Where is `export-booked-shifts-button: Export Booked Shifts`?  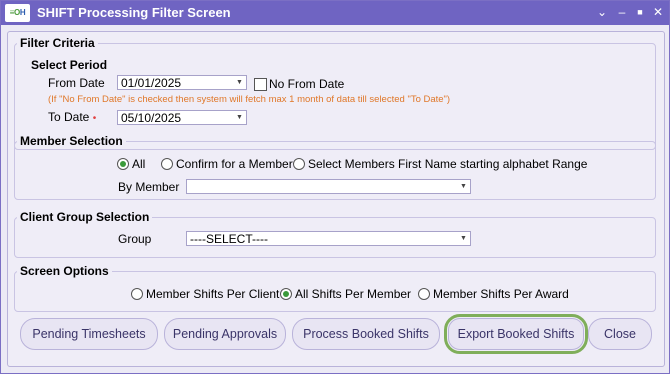 export-booked-shifts-button: Export Booked Shifts is located at coordinates (516, 334).